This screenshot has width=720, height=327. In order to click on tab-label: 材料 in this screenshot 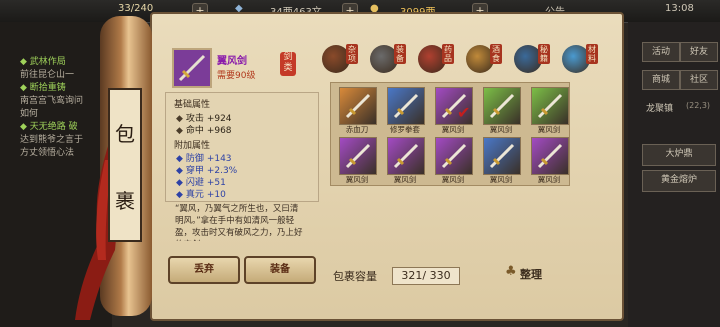, I will do `click(592, 54)`.